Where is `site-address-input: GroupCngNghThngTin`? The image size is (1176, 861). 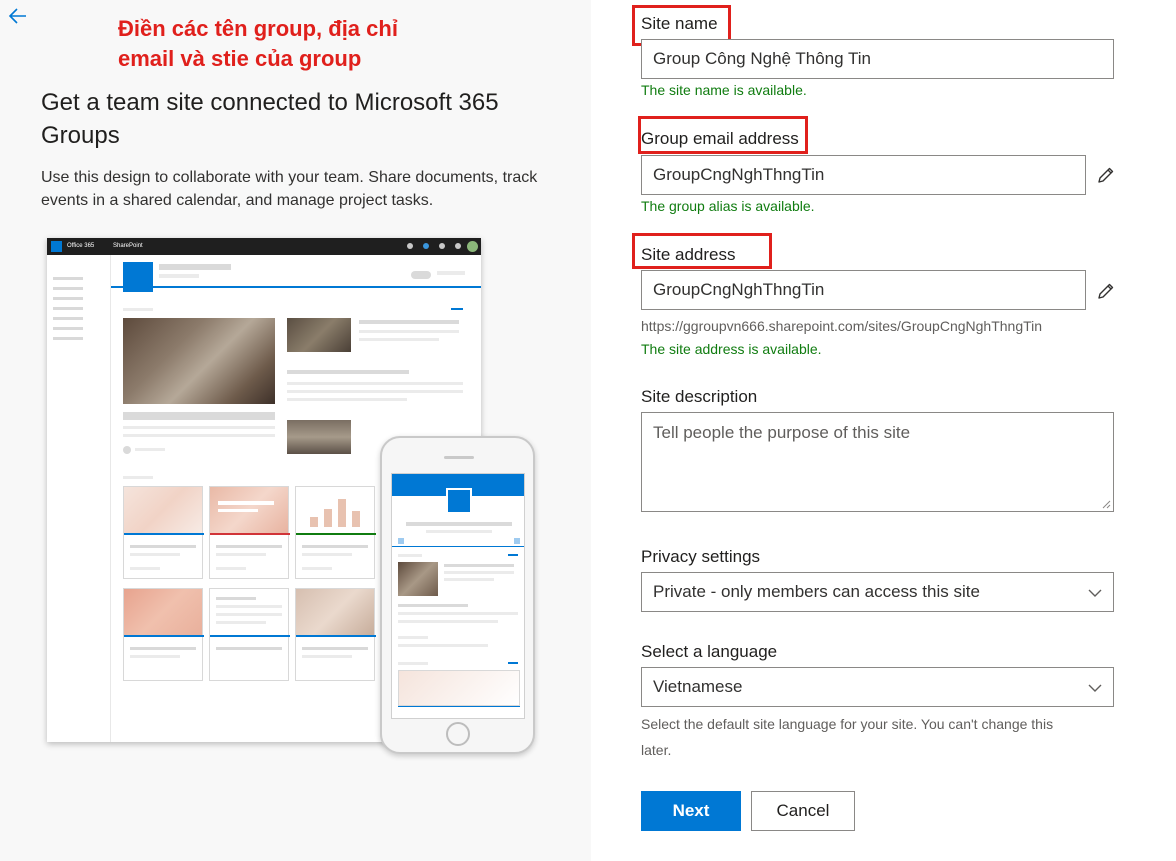
site-address-input: GroupCngNghThngTin is located at coordinates (863, 290).